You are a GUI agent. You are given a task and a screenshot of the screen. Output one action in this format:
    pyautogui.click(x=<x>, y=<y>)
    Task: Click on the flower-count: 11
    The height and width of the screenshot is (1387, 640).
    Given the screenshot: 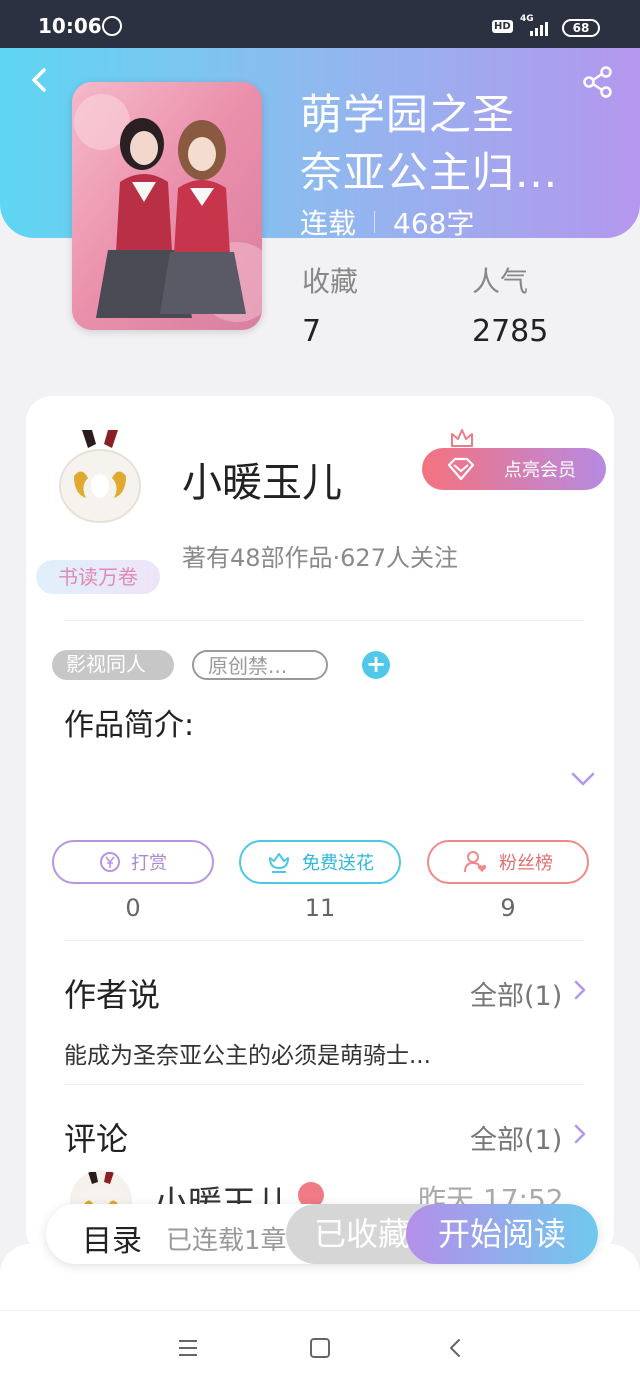 What is the action you would take?
    pyautogui.click(x=320, y=908)
    